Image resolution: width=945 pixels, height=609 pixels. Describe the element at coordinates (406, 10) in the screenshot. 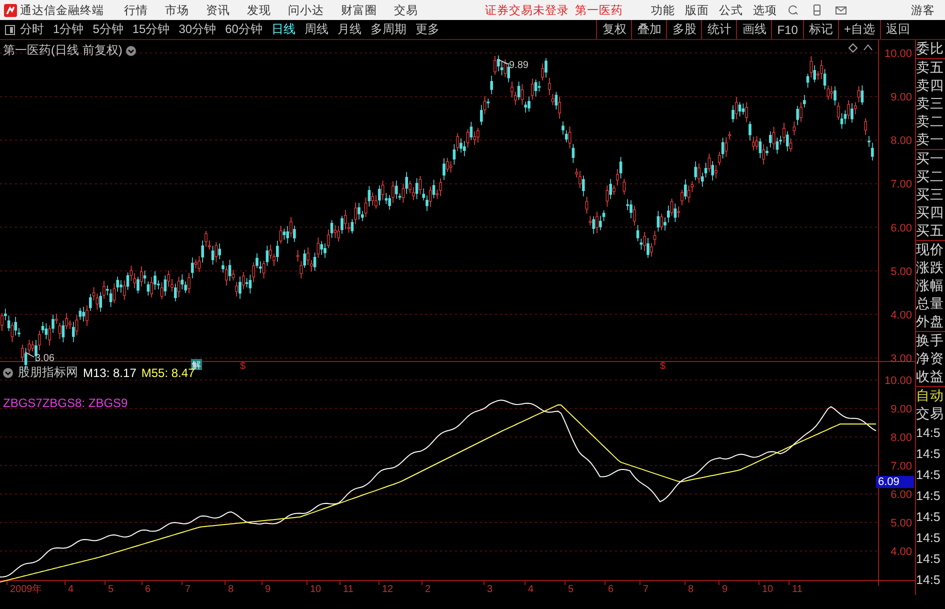

I see `menu-item: 交易` at that location.